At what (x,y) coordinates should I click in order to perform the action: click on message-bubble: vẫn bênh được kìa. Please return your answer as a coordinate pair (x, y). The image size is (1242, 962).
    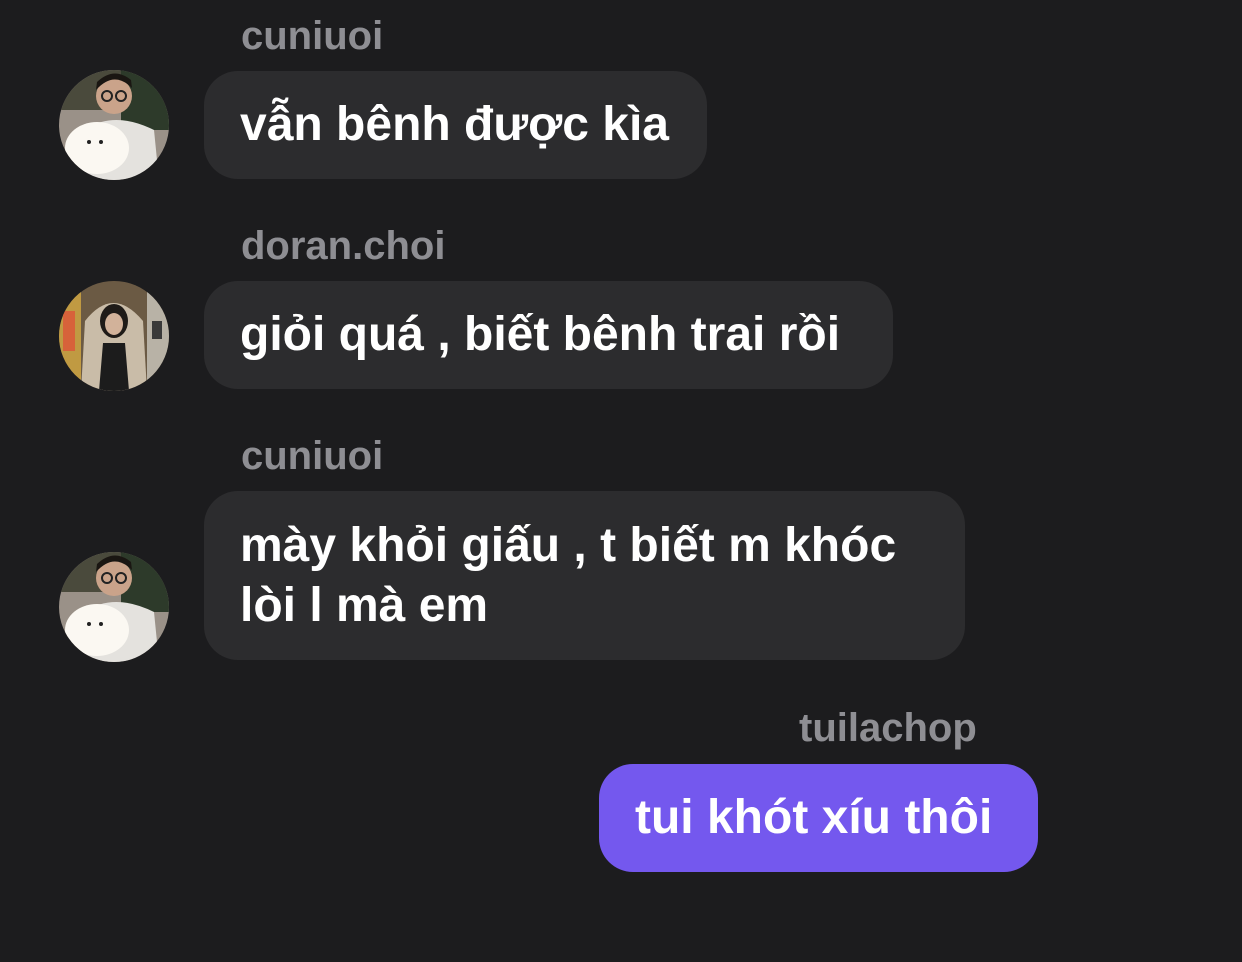
    Looking at the image, I should click on (455, 125).